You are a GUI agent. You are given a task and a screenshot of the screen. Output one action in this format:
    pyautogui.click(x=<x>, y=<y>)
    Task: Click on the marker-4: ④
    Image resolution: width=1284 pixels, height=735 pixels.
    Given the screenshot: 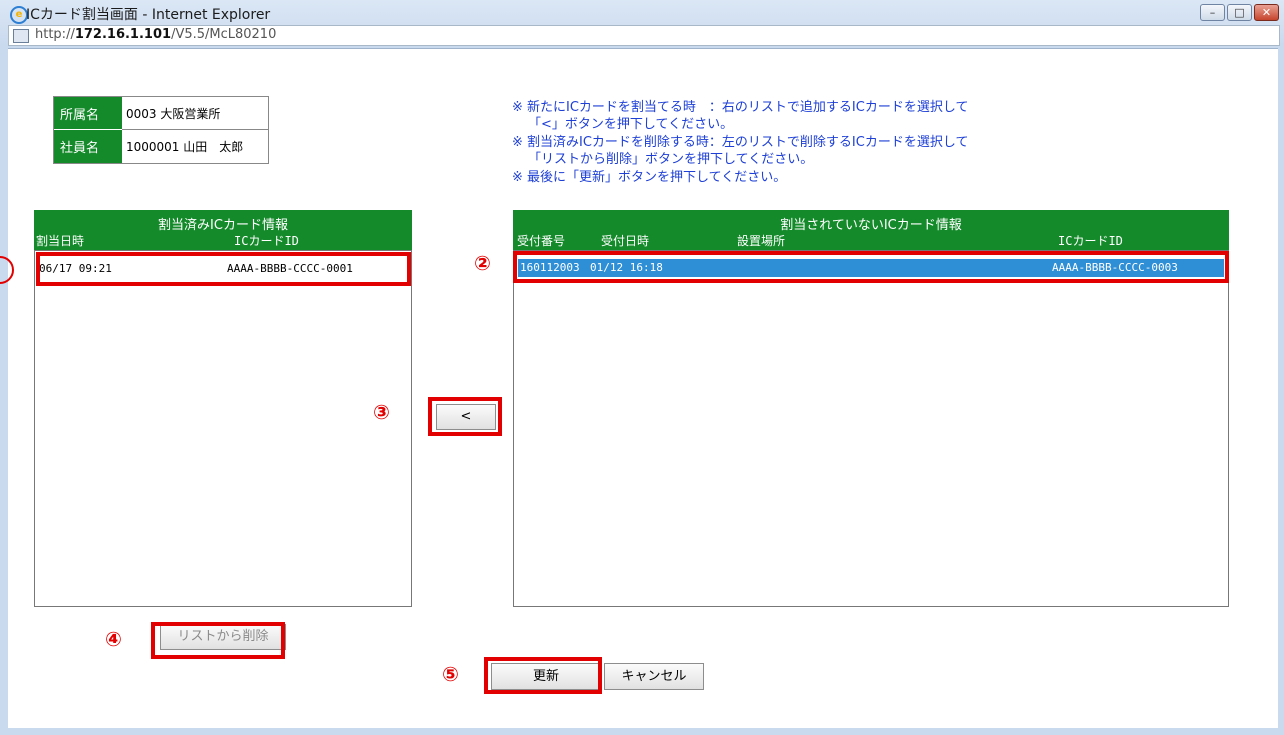 What is the action you would take?
    pyautogui.click(x=113, y=639)
    